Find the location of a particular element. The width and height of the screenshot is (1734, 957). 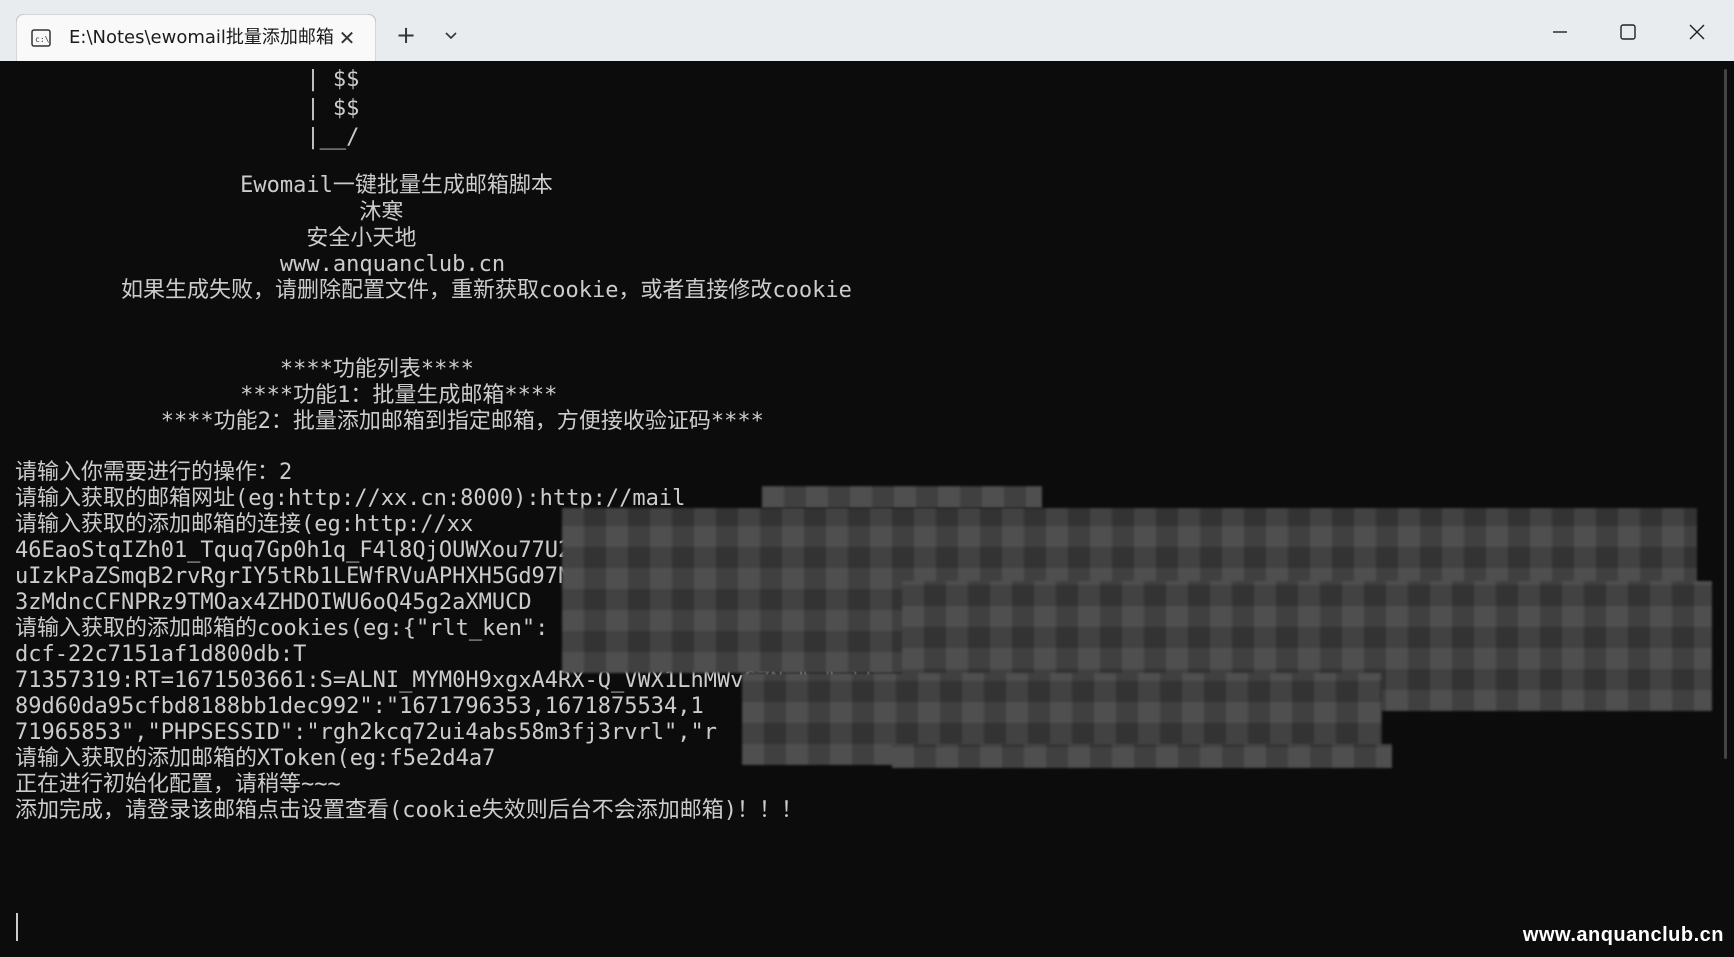

hint-line: 如果生成失败，请删除配置文件，重新获取cookie，或者直接修改cookie is located at coordinates (433, 290).